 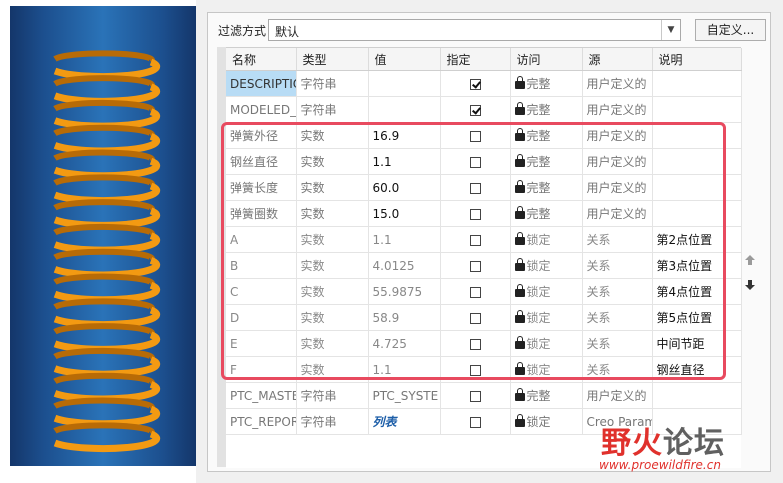 What do you see at coordinates (261, 59) in the screenshot?
I see `column-header: 名称` at bounding box center [261, 59].